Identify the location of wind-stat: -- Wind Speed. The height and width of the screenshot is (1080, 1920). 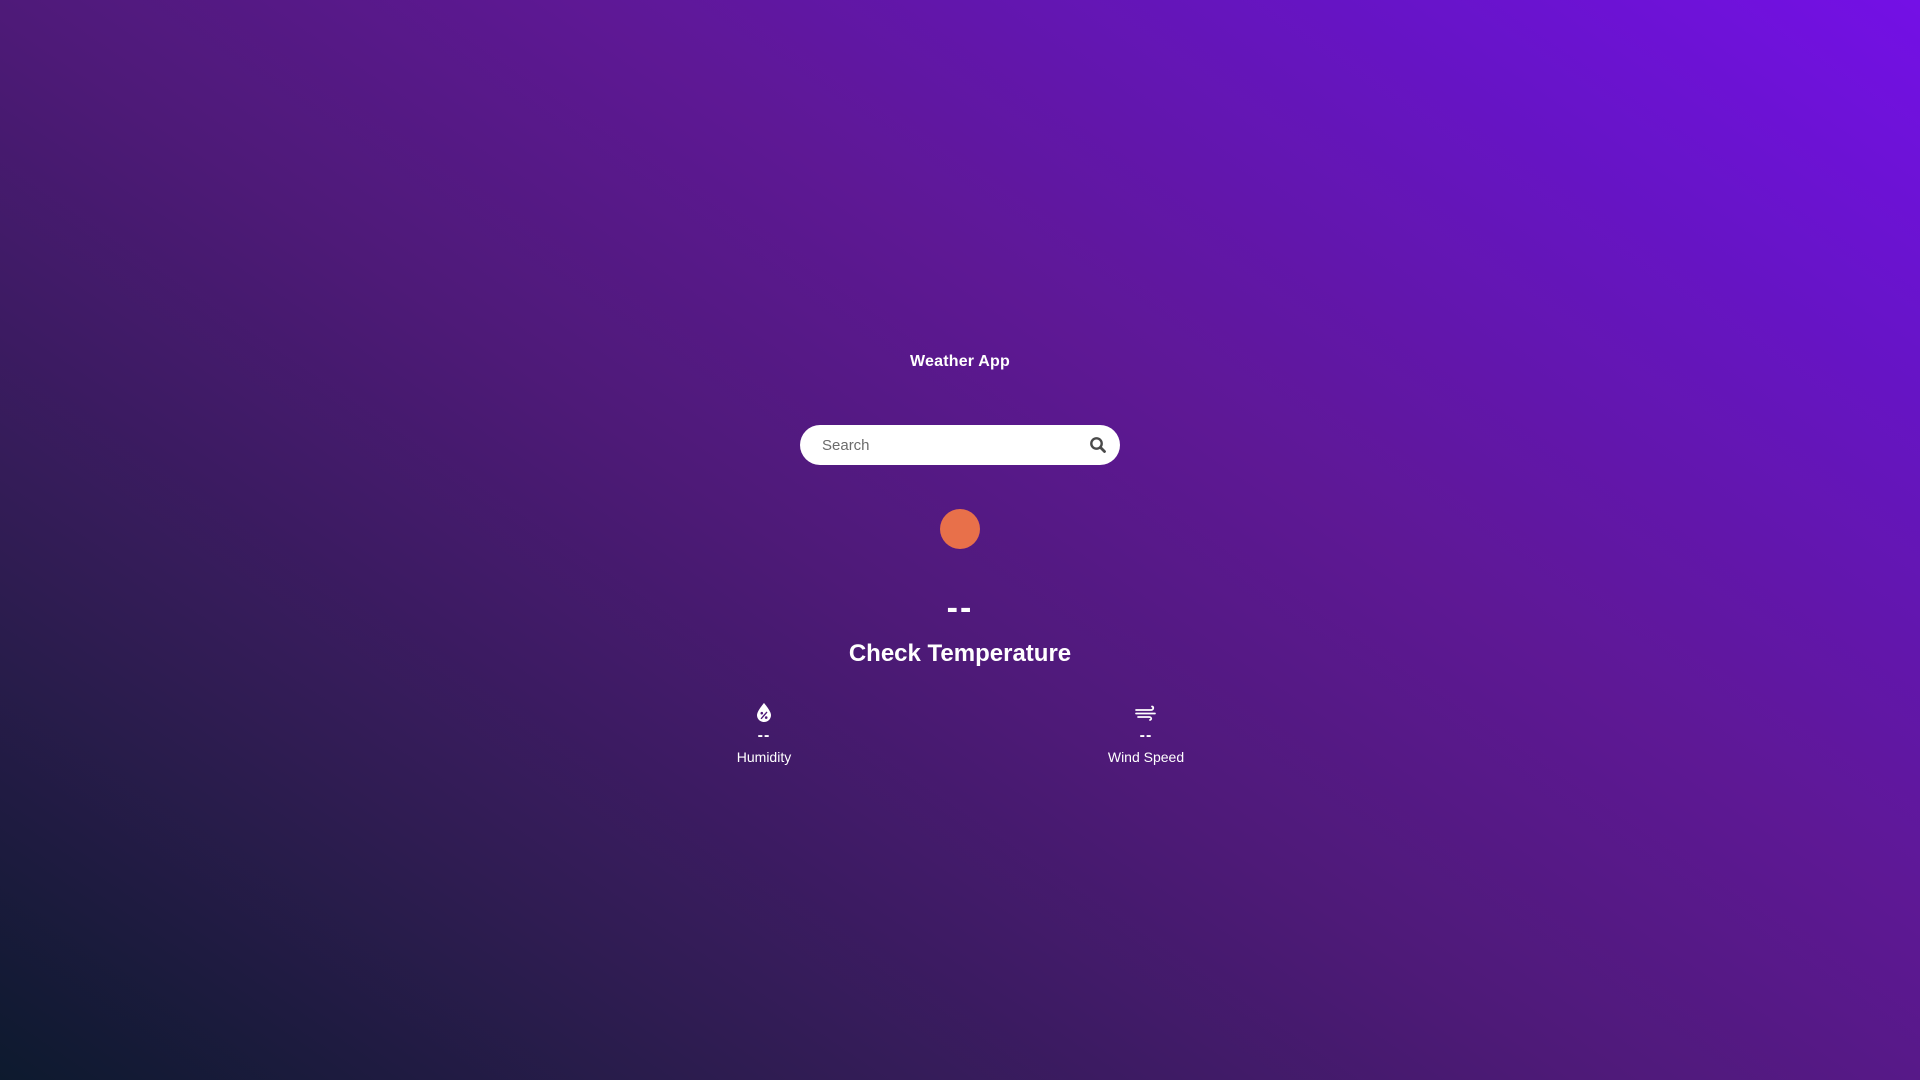
(1146, 733).